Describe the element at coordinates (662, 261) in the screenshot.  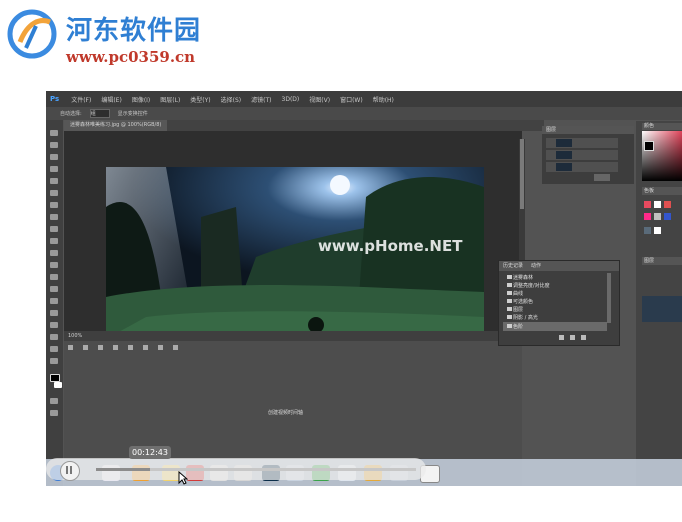
I see `side-layers-title: 图层` at that location.